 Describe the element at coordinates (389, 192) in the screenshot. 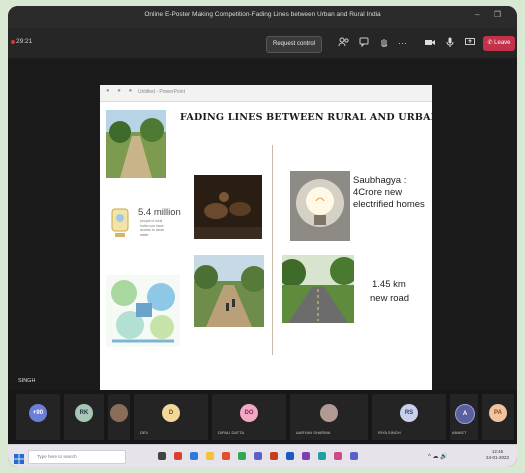

I see `saubhagya-caption: Saubhagya : 4Crore new electrified homes` at that location.